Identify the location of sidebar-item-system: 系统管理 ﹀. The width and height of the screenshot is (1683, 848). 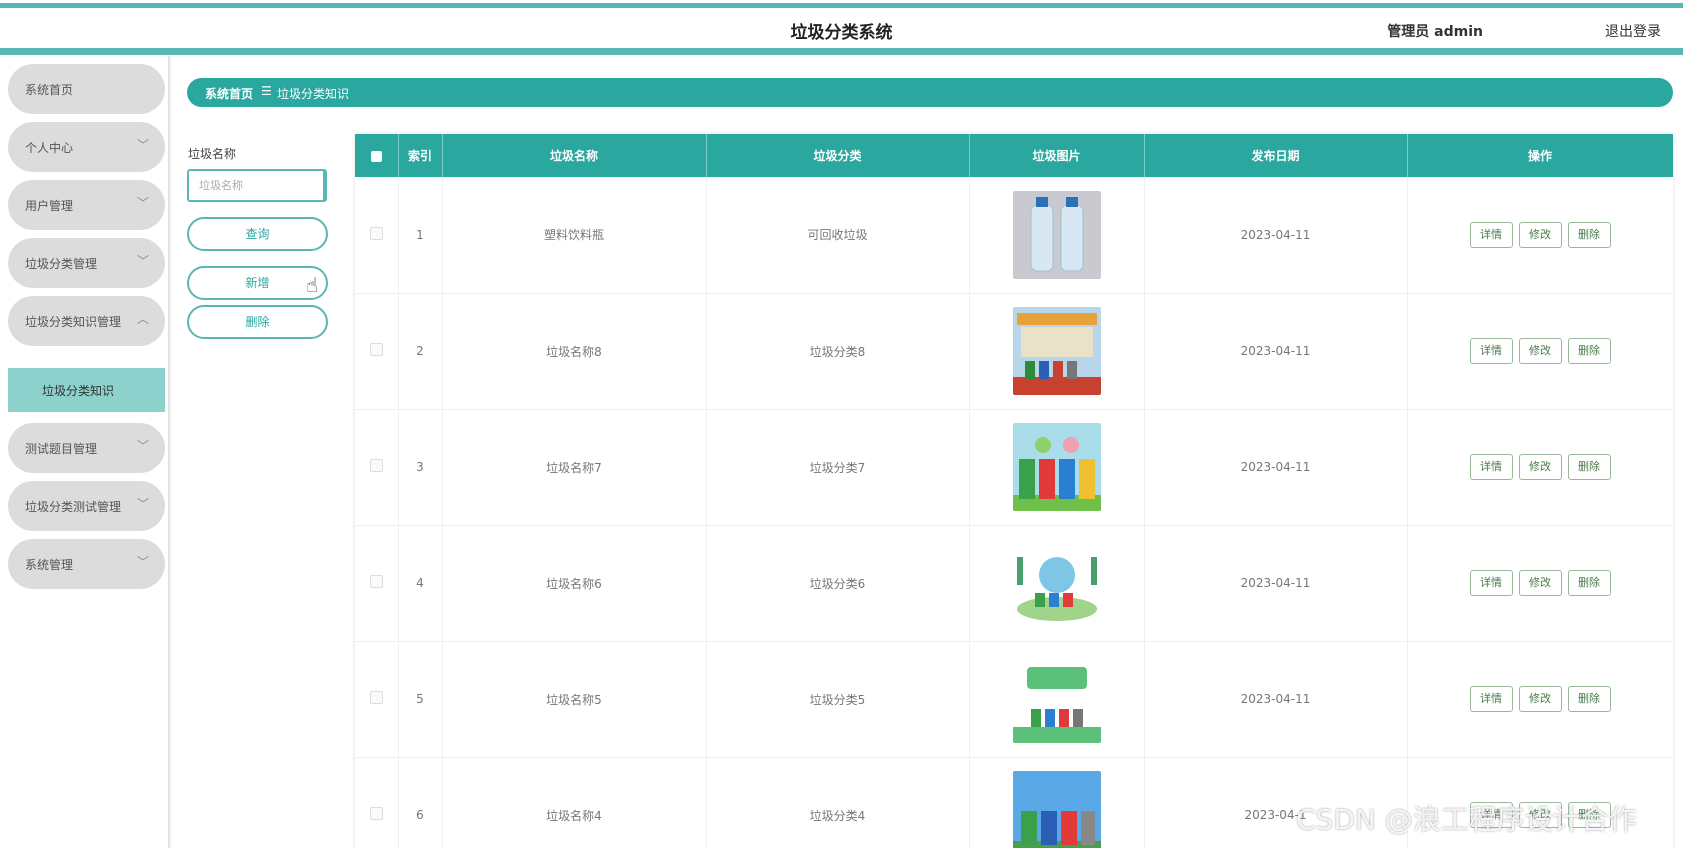
(86, 564).